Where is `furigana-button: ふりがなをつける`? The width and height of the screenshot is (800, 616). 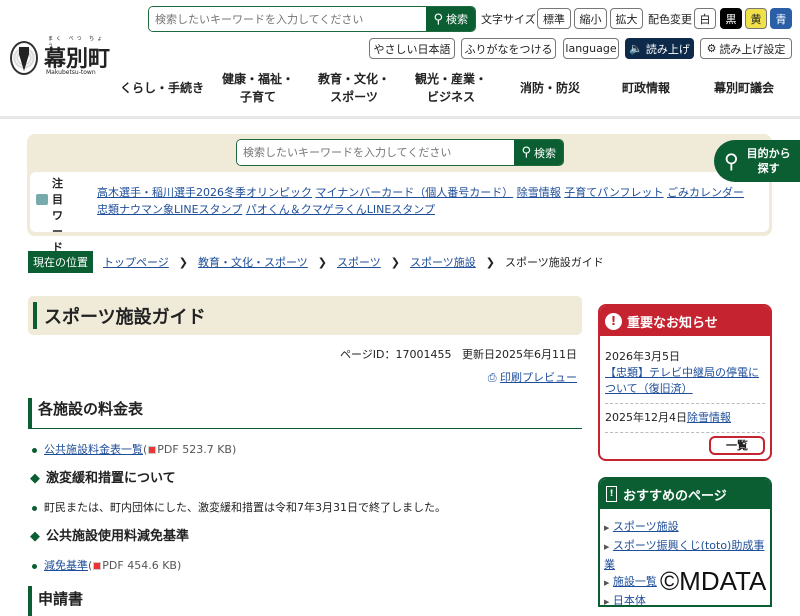 furigana-button: ふりがなをつける is located at coordinates (508, 48).